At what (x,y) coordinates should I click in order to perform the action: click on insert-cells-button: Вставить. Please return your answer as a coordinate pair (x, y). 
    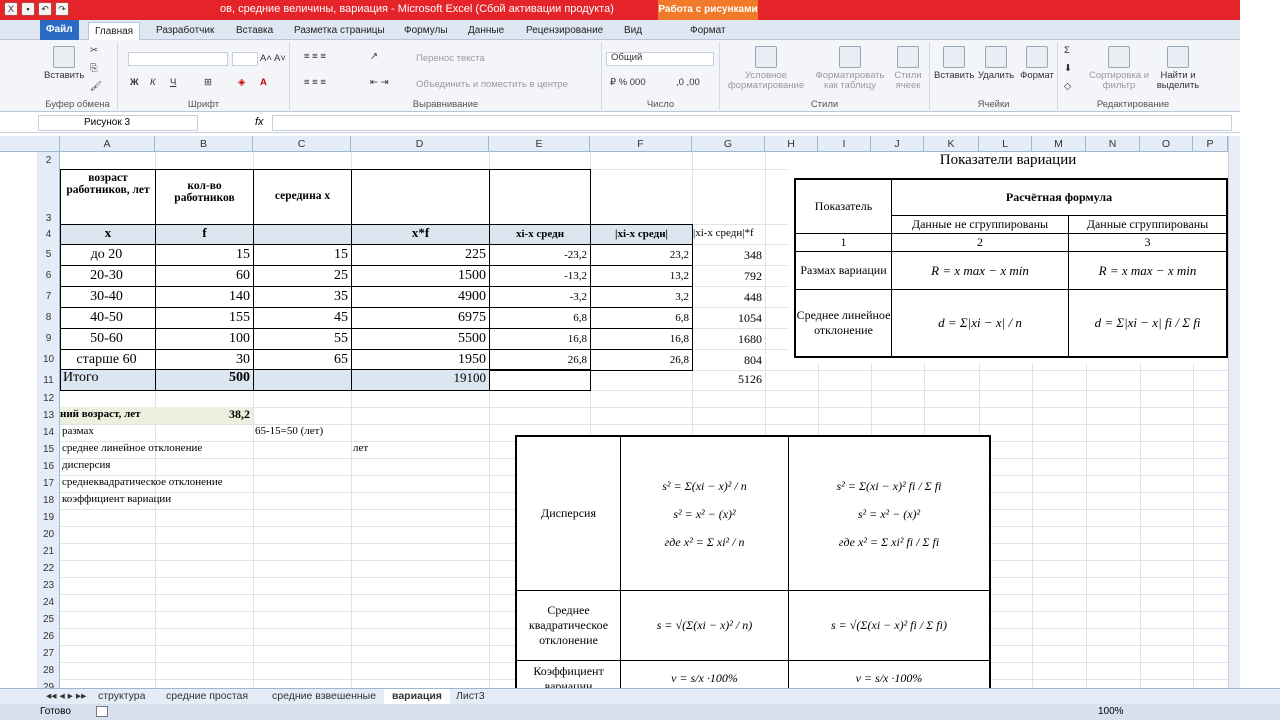
    Looking at the image, I should click on (954, 63).